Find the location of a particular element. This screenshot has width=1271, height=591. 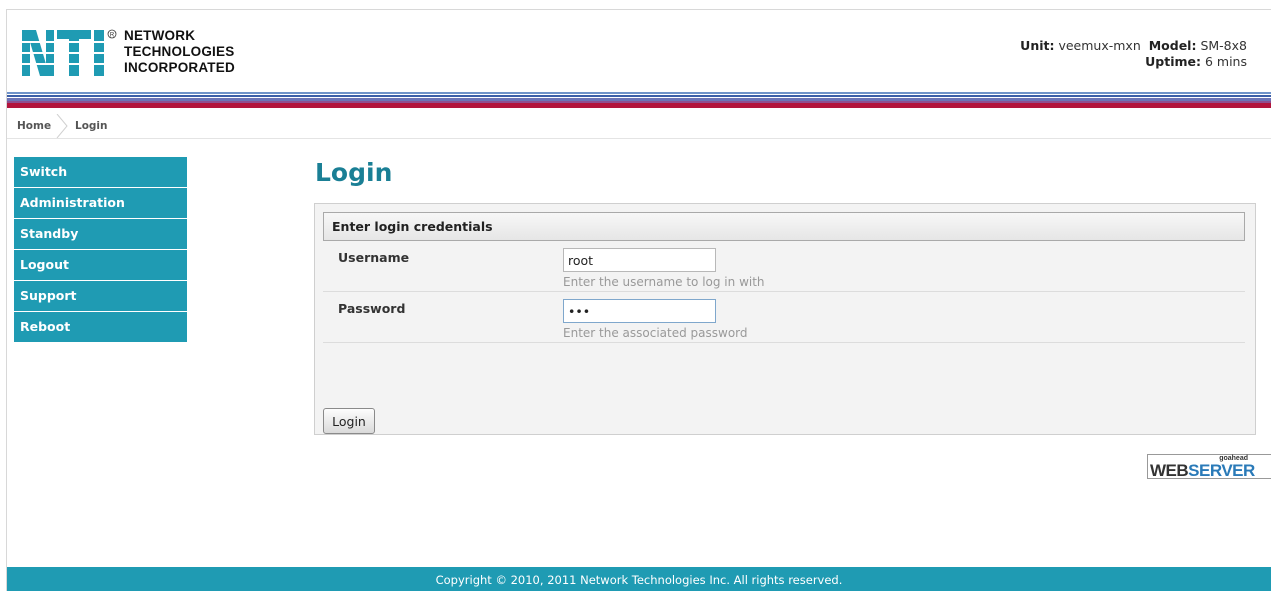

password-row: Password Enter the associated password is located at coordinates (784, 318).